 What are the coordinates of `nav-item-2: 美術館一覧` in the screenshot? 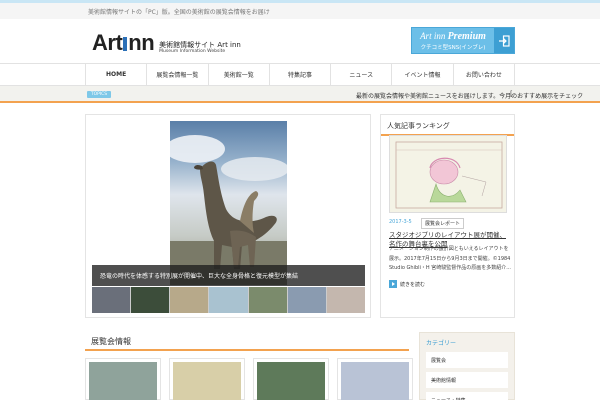 It's located at (239, 74).